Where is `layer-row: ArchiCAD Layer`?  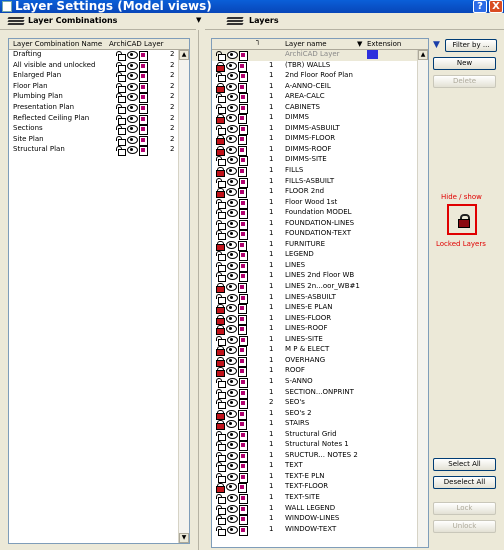
layer-row: ArchiCAD Layer is located at coordinates (320, 55).